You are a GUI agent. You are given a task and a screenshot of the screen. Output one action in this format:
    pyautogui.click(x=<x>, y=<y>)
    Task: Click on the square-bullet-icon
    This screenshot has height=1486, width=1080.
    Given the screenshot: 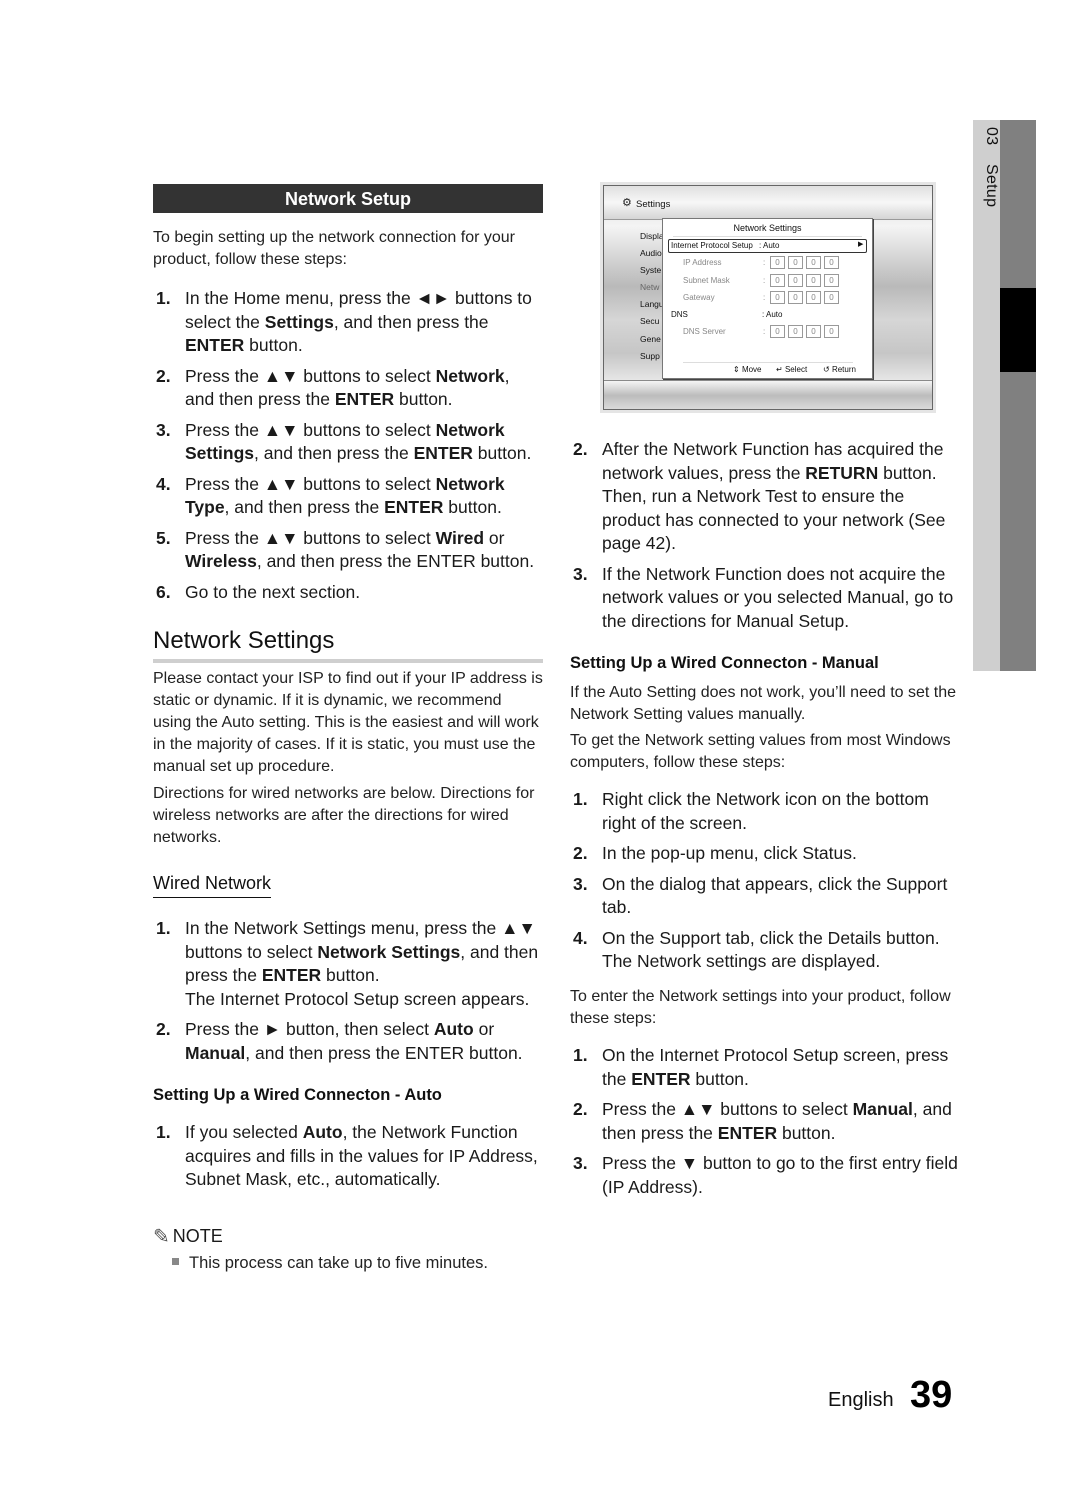 What is the action you would take?
    pyautogui.click(x=175, y=1261)
    